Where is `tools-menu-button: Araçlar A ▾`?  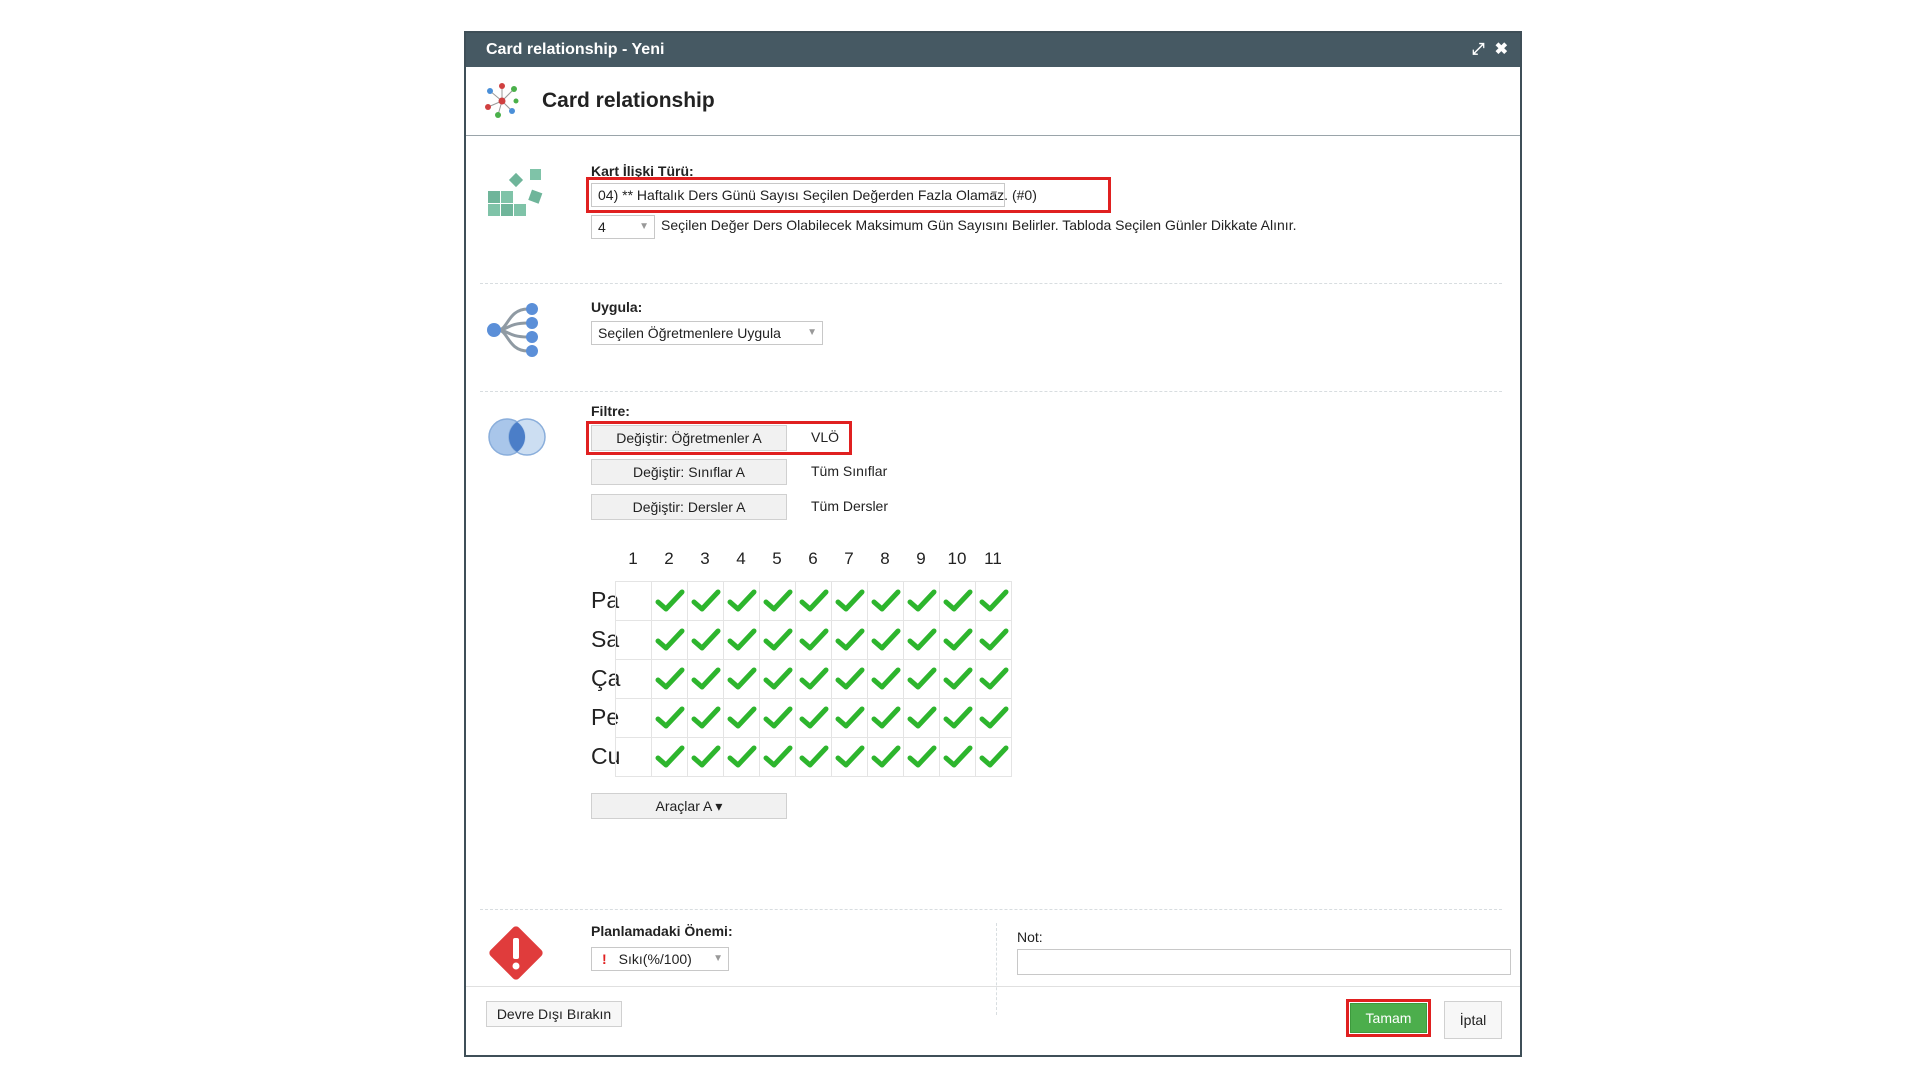
tools-menu-button: Araçlar A ▾ is located at coordinates (689, 806).